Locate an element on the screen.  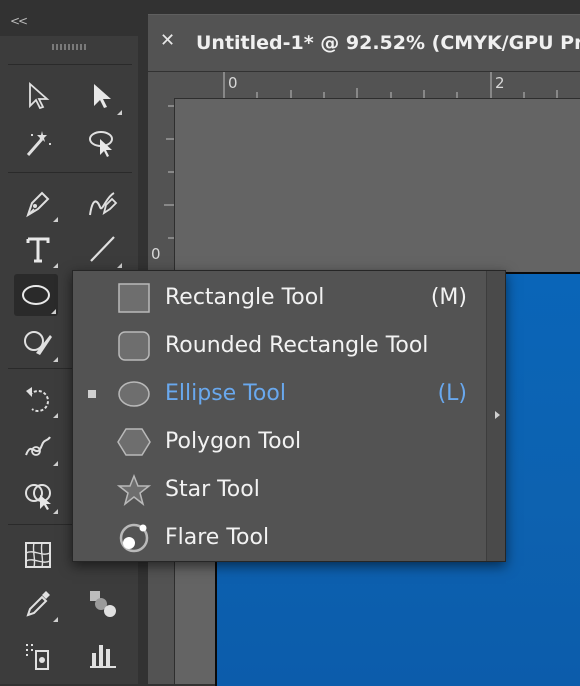
horizontal-ruler: 0 2 is located at coordinates (364, 85).